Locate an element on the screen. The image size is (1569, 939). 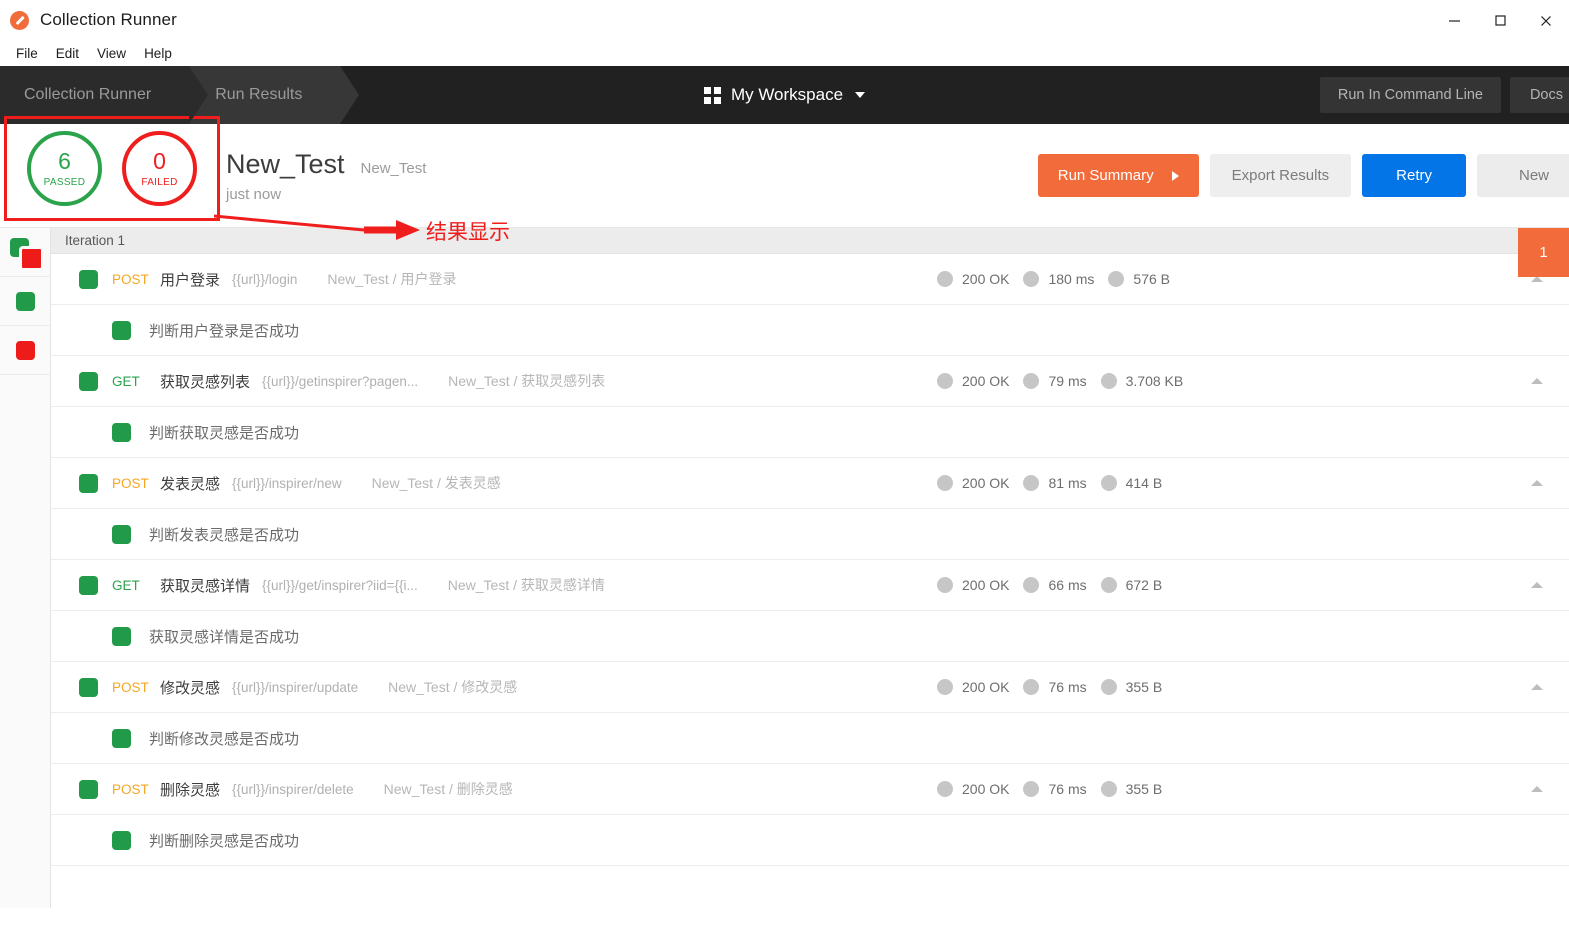
response-size: 672 B is located at coordinates (1144, 585).